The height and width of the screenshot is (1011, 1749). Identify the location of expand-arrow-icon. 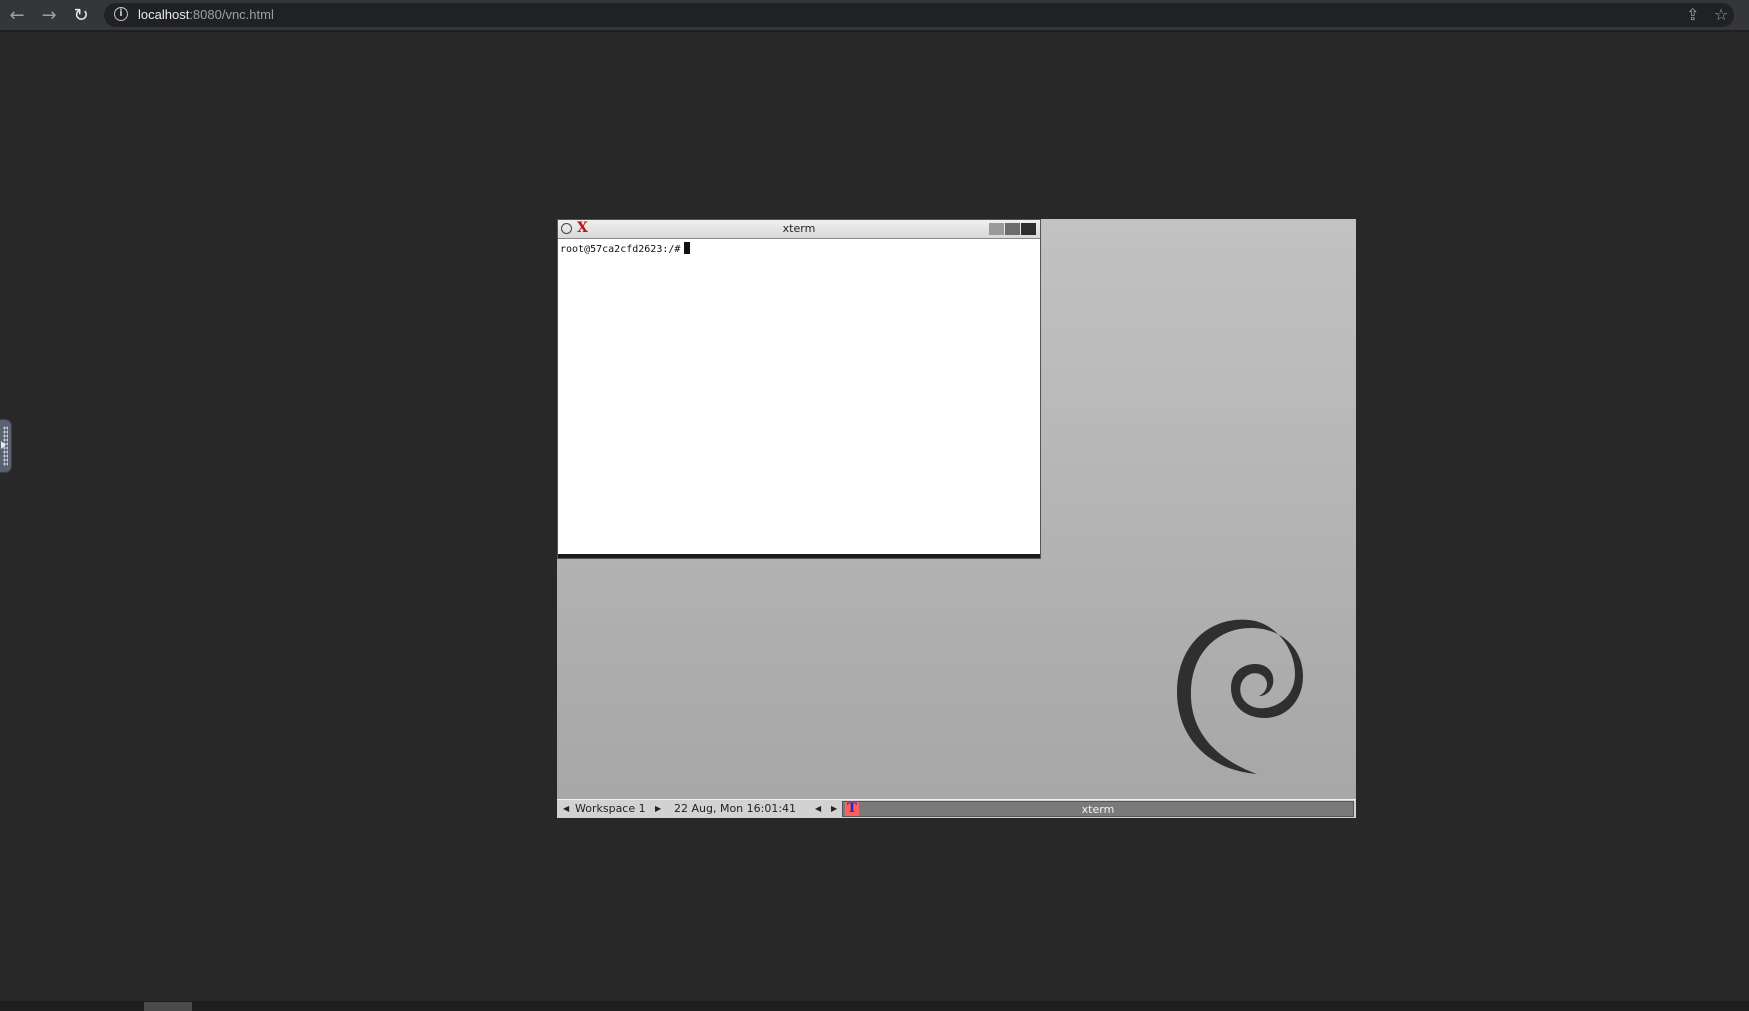
(3, 445).